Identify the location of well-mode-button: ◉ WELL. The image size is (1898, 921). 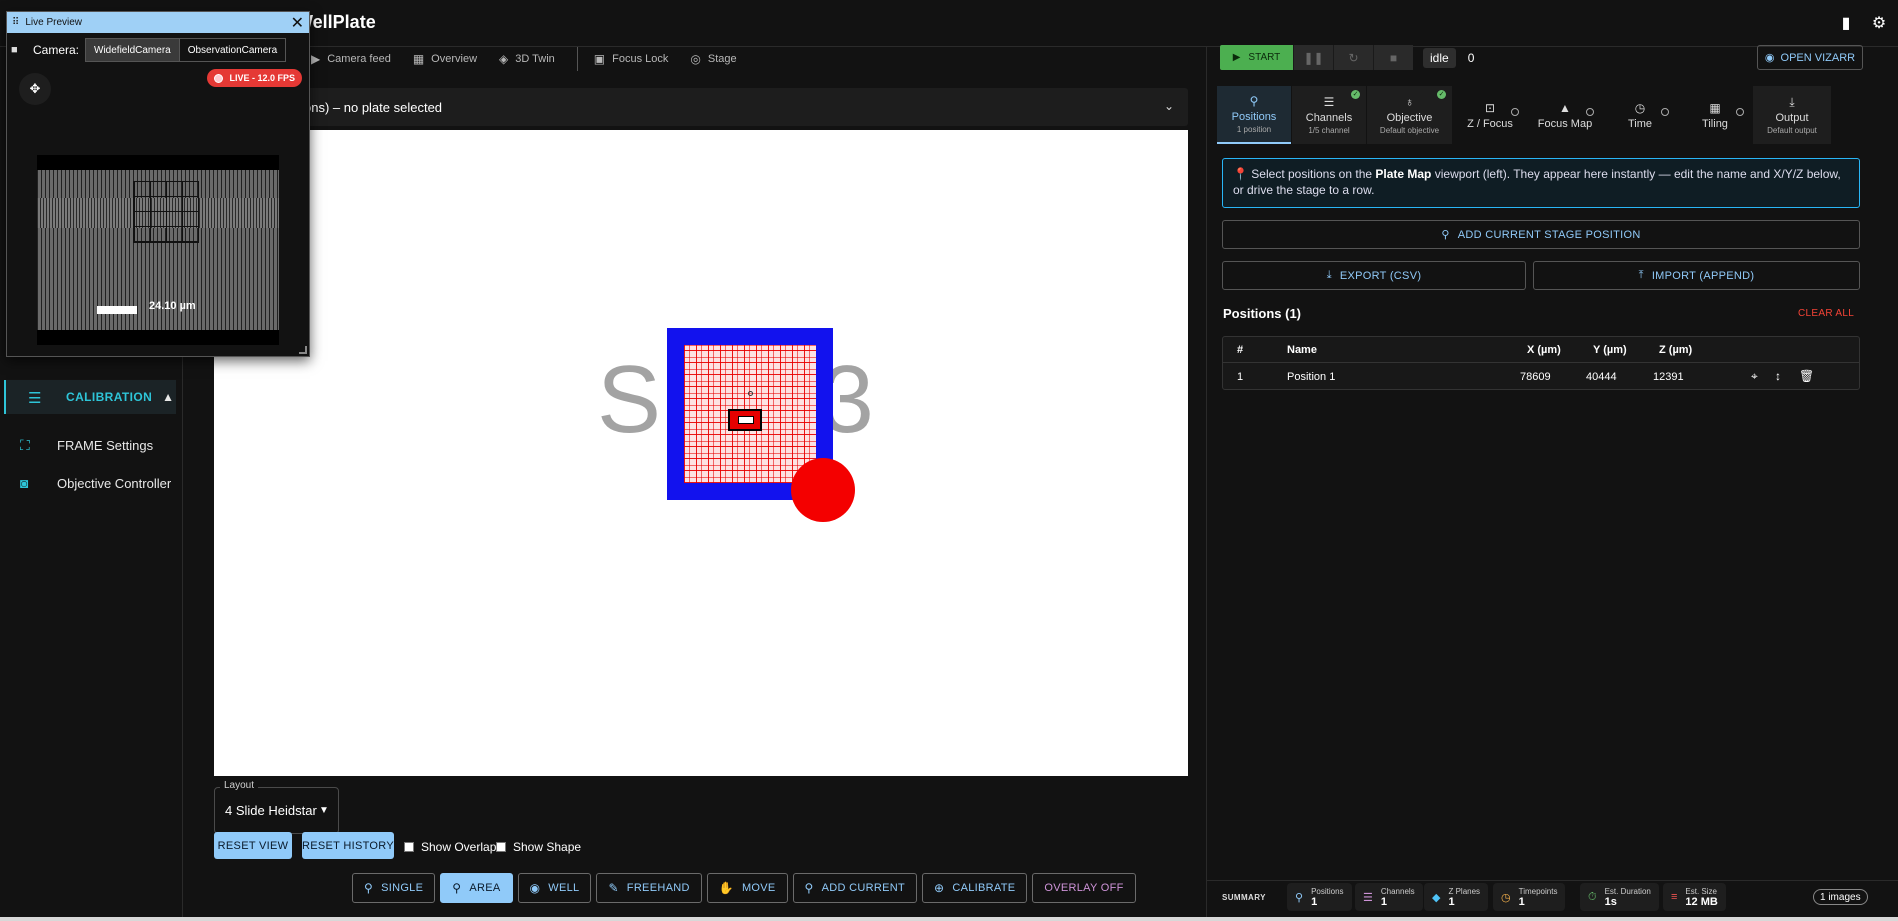
(554, 888).